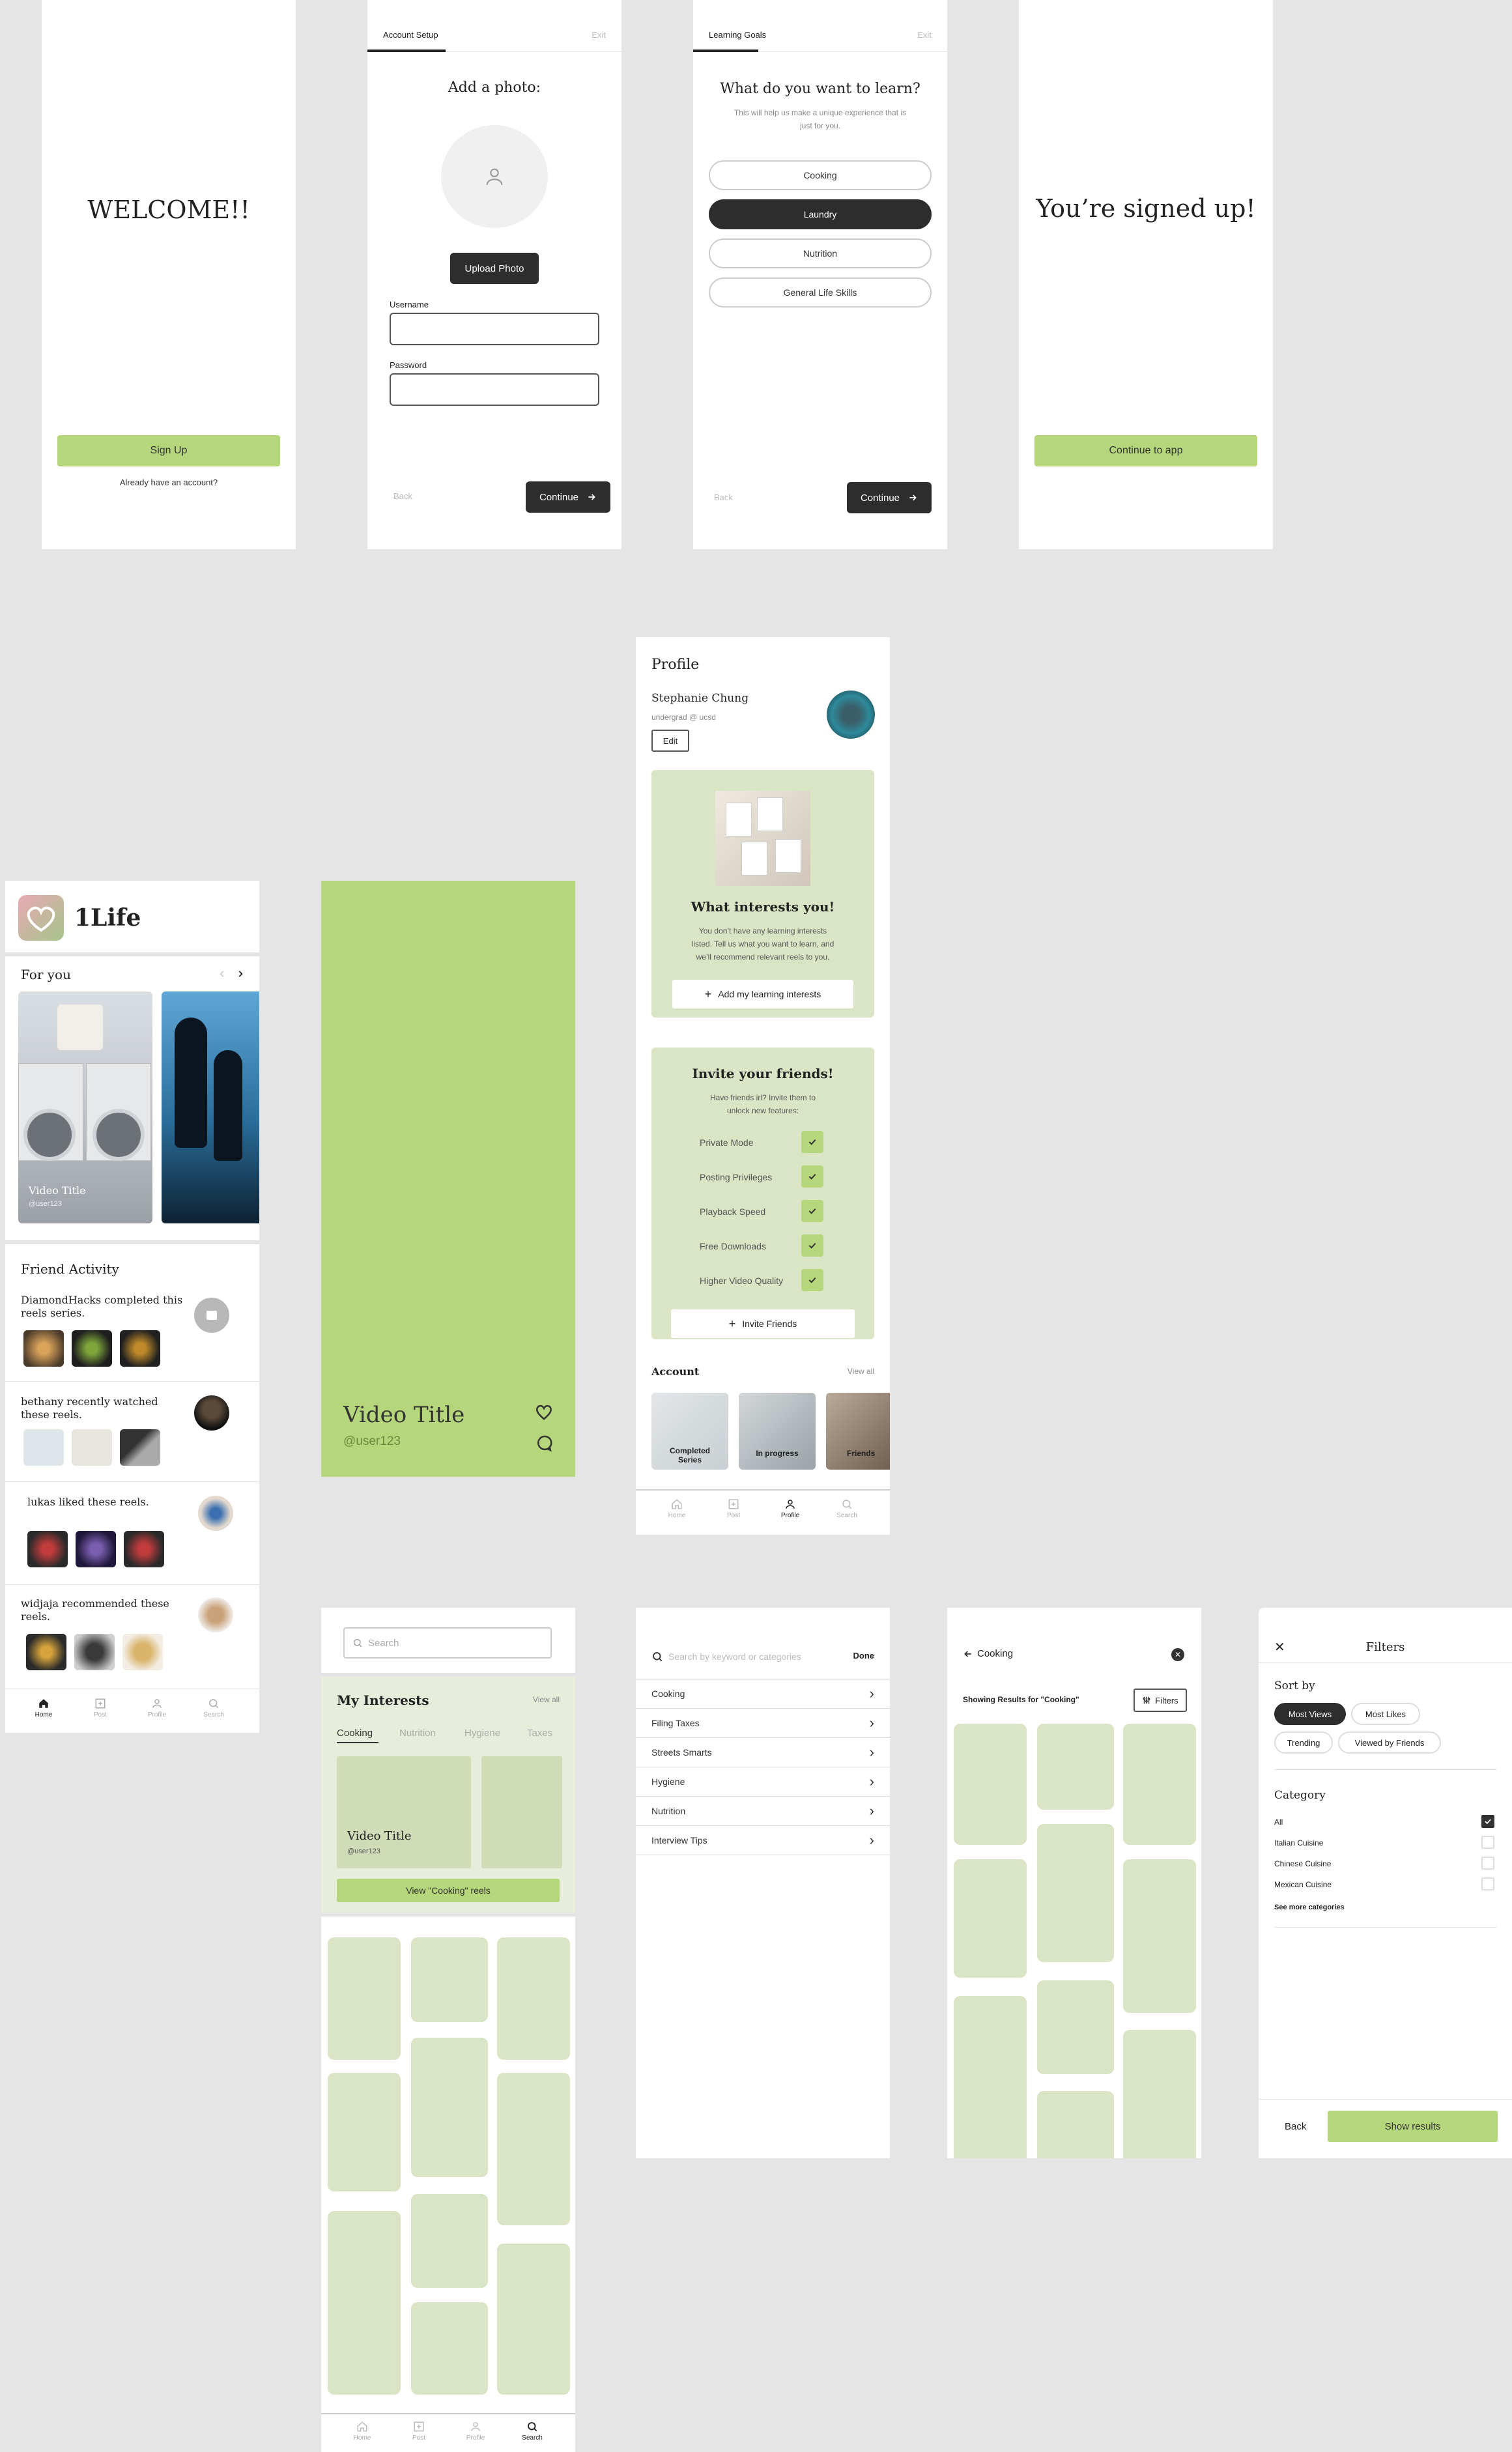 The height and width of the screenshot is (2452, 1512). I want to click on option-laundry: Laundry, so click(821, 214).